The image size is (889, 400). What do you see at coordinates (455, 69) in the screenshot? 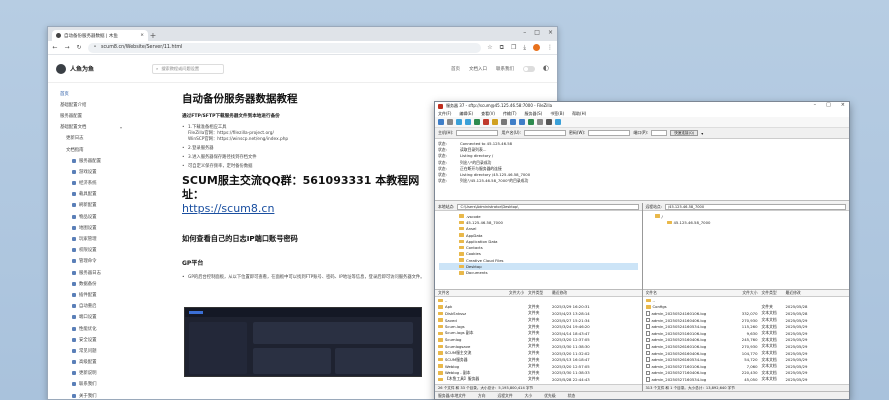
I see `site-nav-home: 首页` at bounding box center [455, 69].